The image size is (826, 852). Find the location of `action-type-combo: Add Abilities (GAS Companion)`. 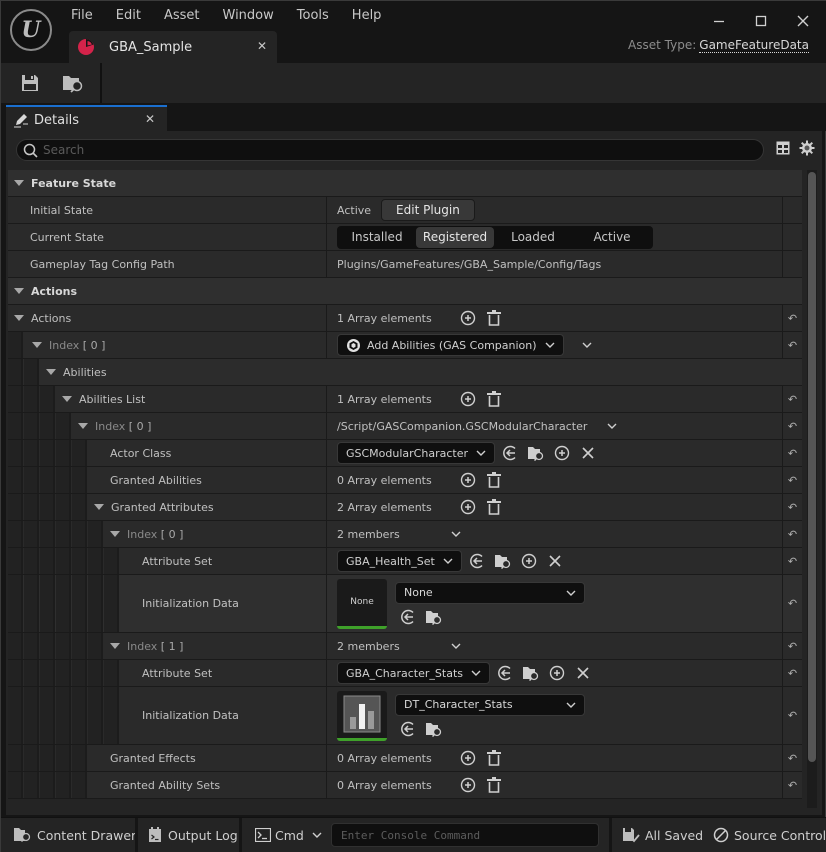

action-type-combo: Add Abilities (GAS Companion) is located at coordinates (450, 345).